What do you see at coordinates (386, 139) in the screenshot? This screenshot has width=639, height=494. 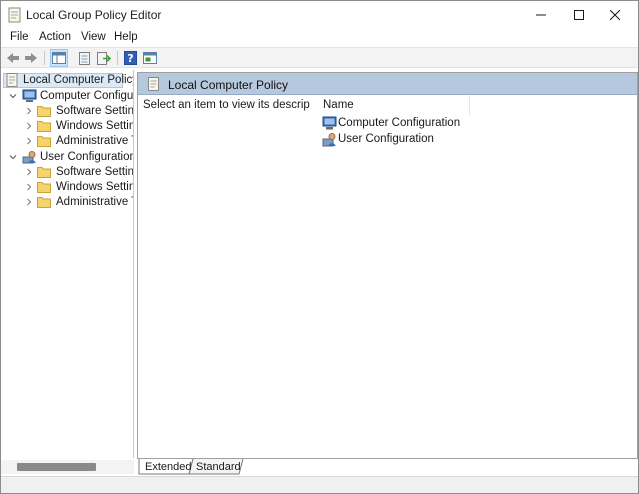 I see `list-item-label: User Configuration` at bounding box center [386, 139].